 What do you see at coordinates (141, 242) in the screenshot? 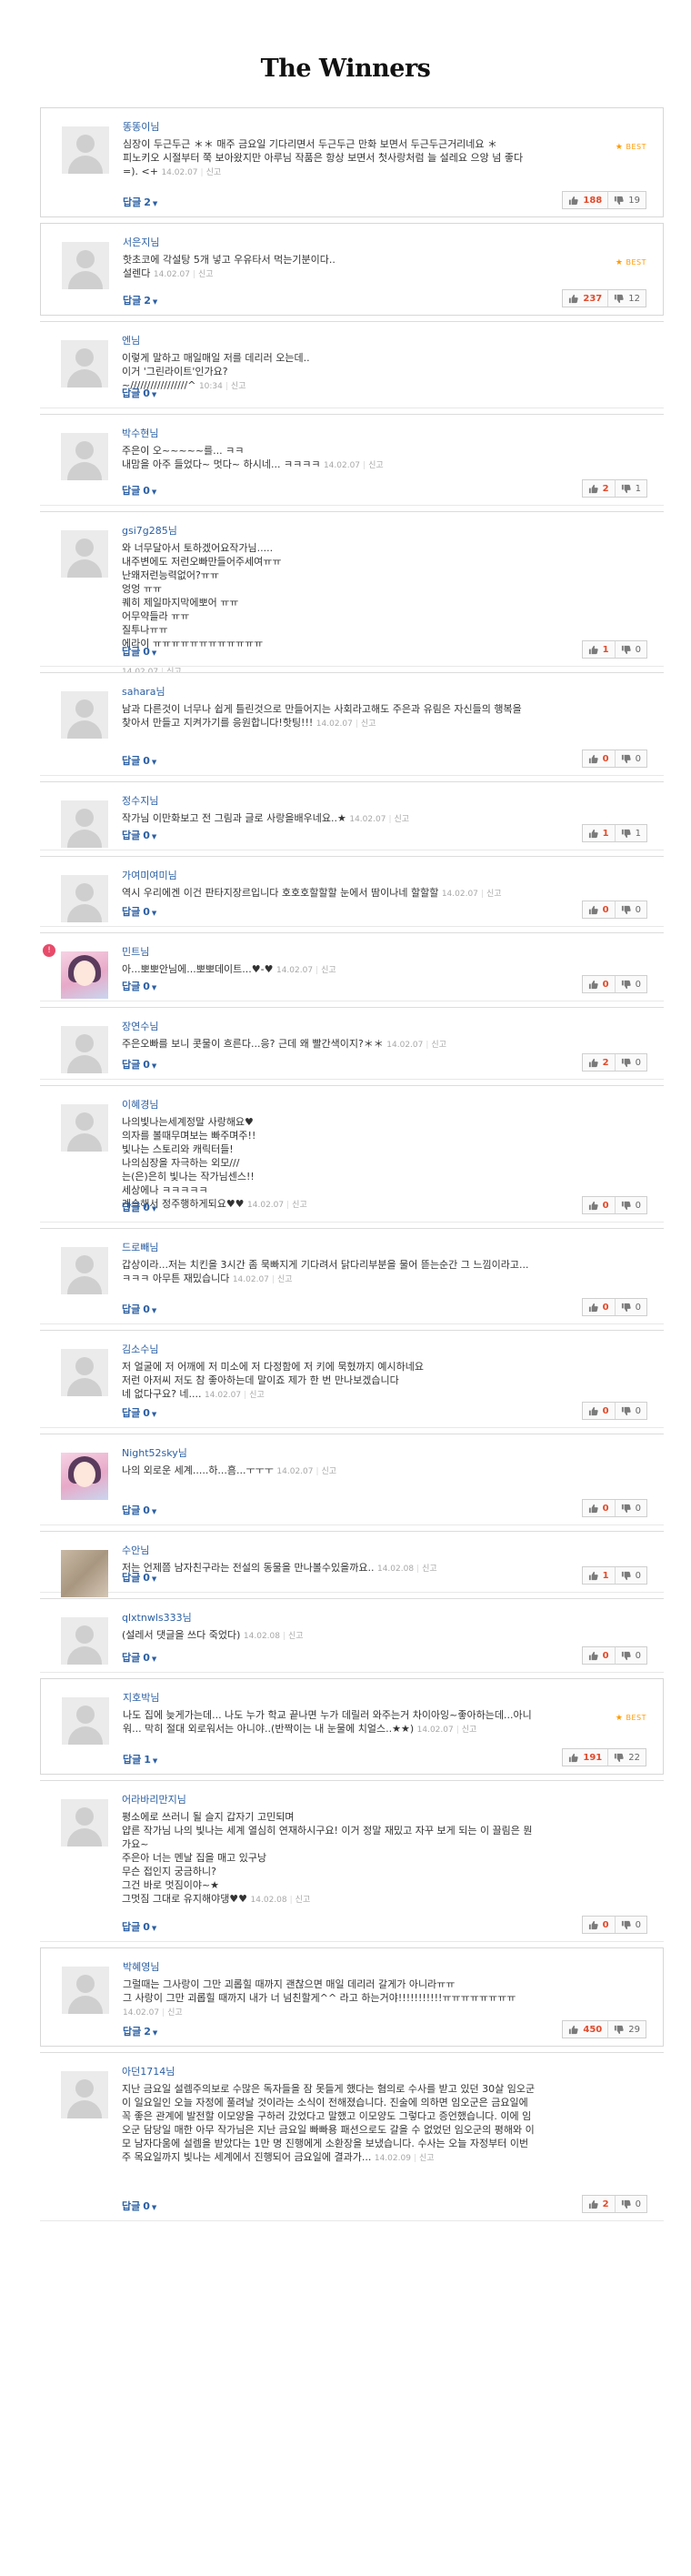
I see `comment-author: 서은지님` at bounding box center [141, 242].